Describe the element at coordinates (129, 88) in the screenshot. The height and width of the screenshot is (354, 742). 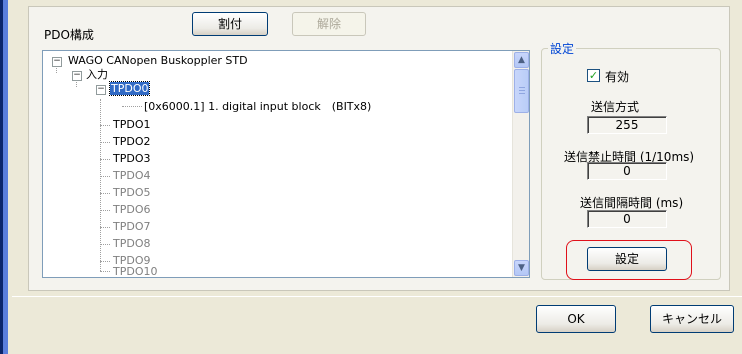
I see `tree-node-tpdo0: TPDO0` at that location.